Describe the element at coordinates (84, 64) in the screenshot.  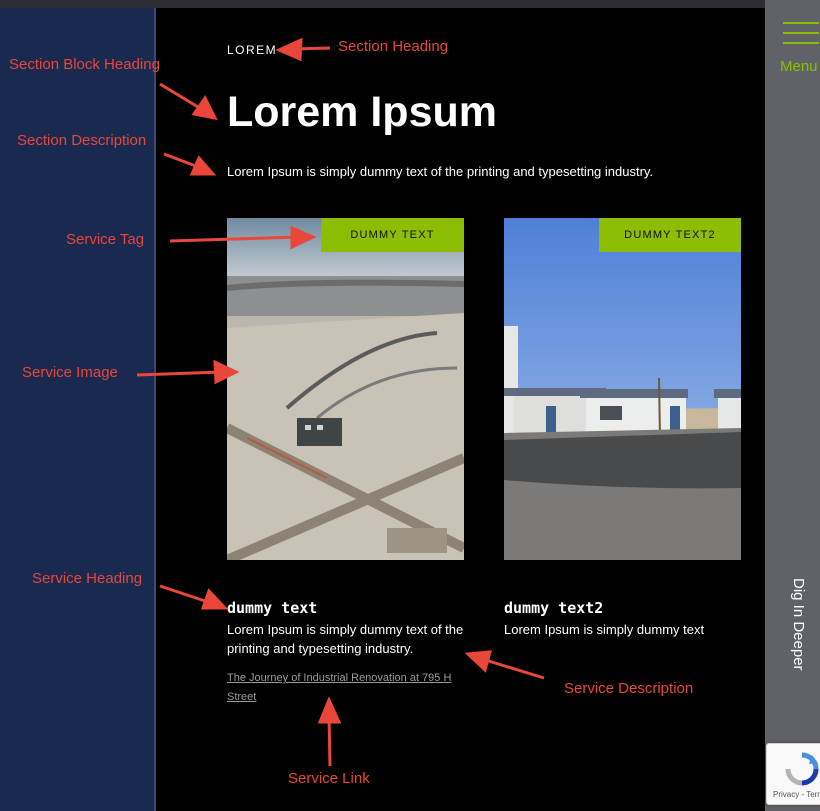
I see `annotation-section-block-heading: Section Block Heading` at that location.